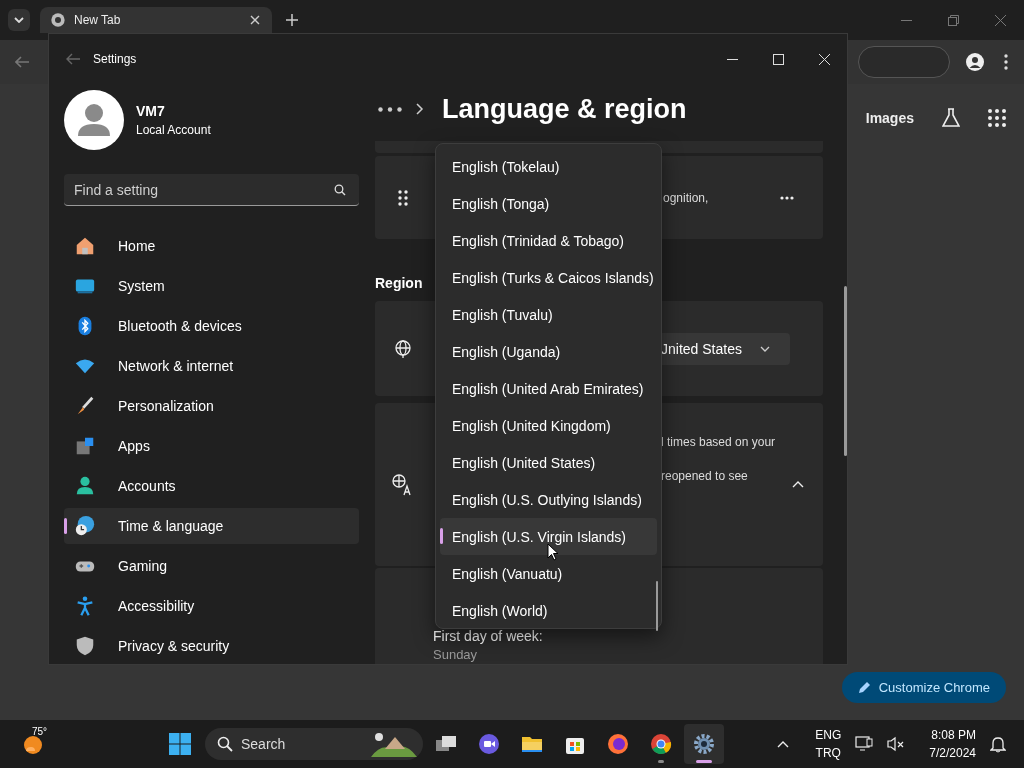 The height and width of the screenshot is (768, 1024). What do you see at coordinates (705, 476) in the screenshot?
I see `format-description: reopened to see` at bounding box center [705, 476].